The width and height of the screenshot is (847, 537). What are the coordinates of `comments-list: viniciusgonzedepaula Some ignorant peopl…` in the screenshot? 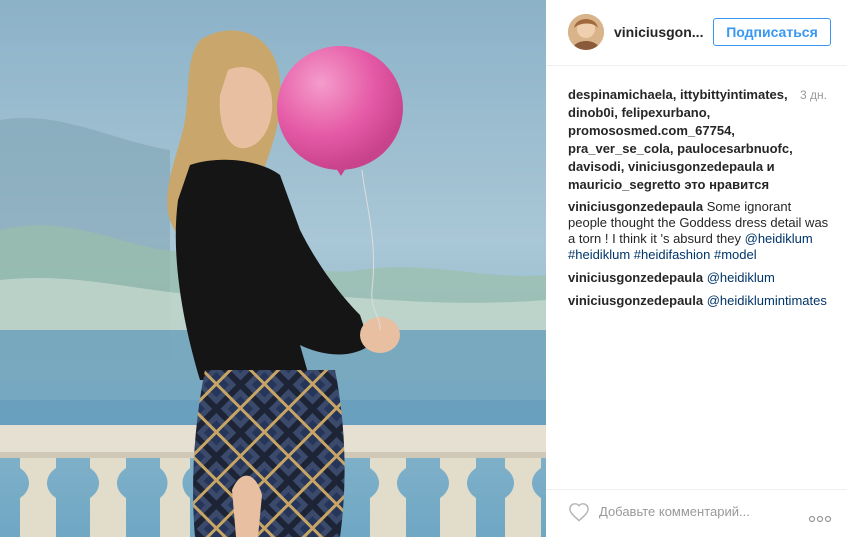 It's located at (700, 257).